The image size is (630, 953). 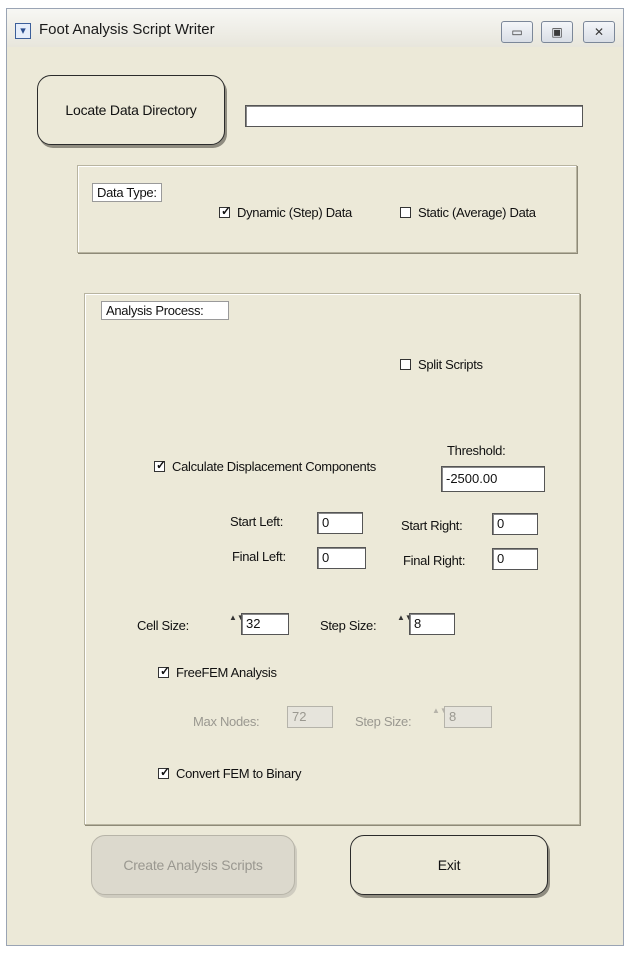 I want to click on final-left-input: 0, so click(x=341, y=558).